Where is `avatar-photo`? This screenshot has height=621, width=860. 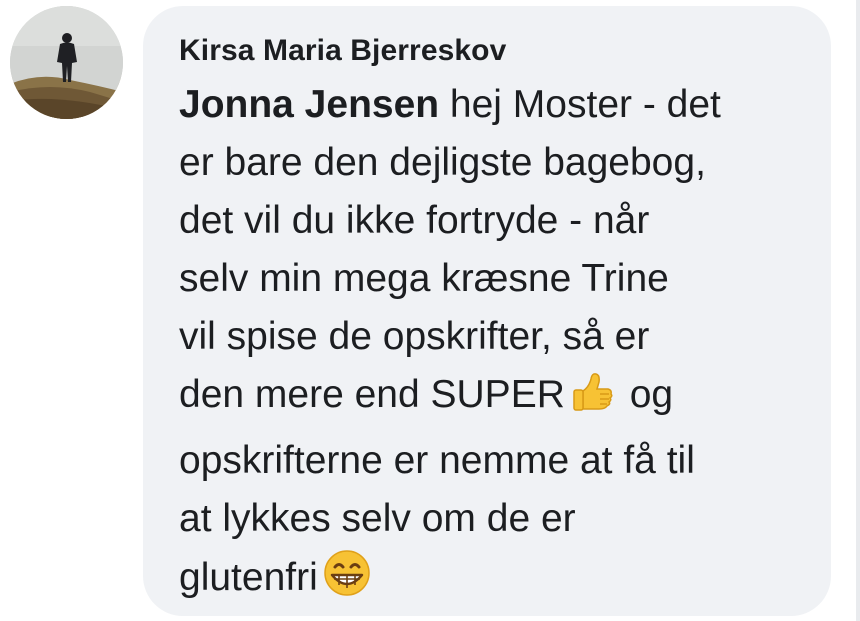
avatar-photo is located at coordinates (66, 62).